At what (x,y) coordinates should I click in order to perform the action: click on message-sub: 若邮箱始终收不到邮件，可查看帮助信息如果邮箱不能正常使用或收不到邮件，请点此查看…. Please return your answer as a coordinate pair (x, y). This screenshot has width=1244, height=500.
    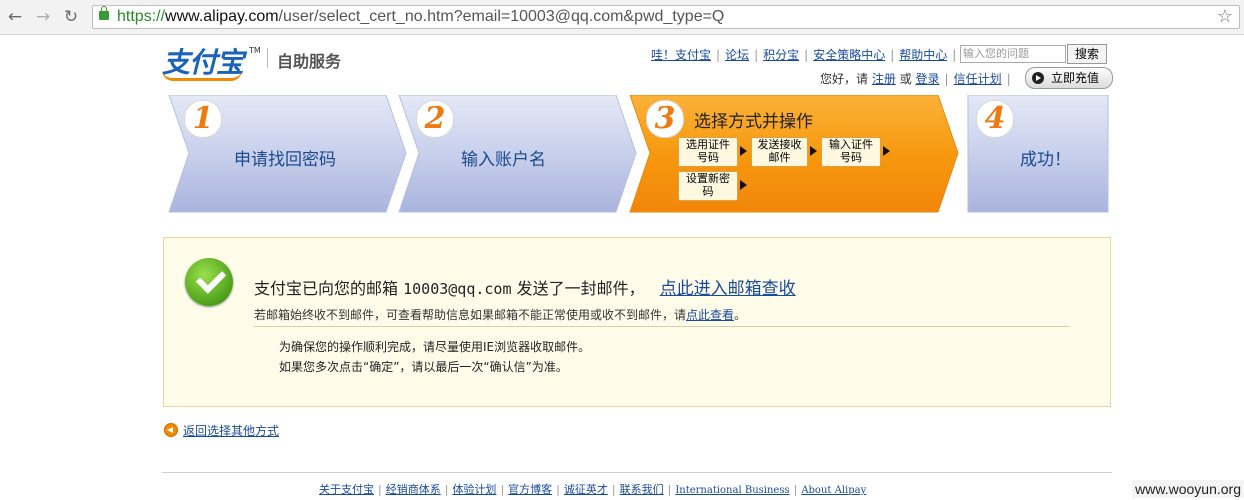
    Looking at the image, I should click on (500, 315).